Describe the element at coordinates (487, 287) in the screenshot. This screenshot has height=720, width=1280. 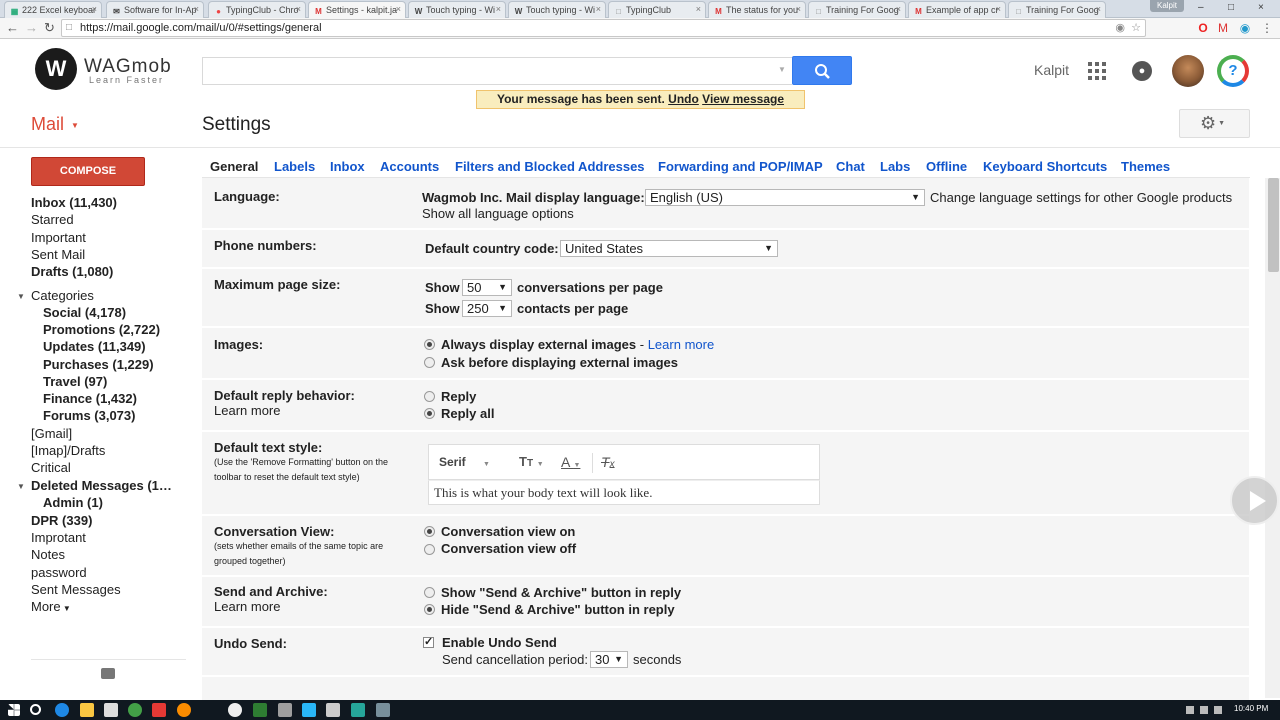
I see `conversations-per-page-select: 50 ▼` at that location.